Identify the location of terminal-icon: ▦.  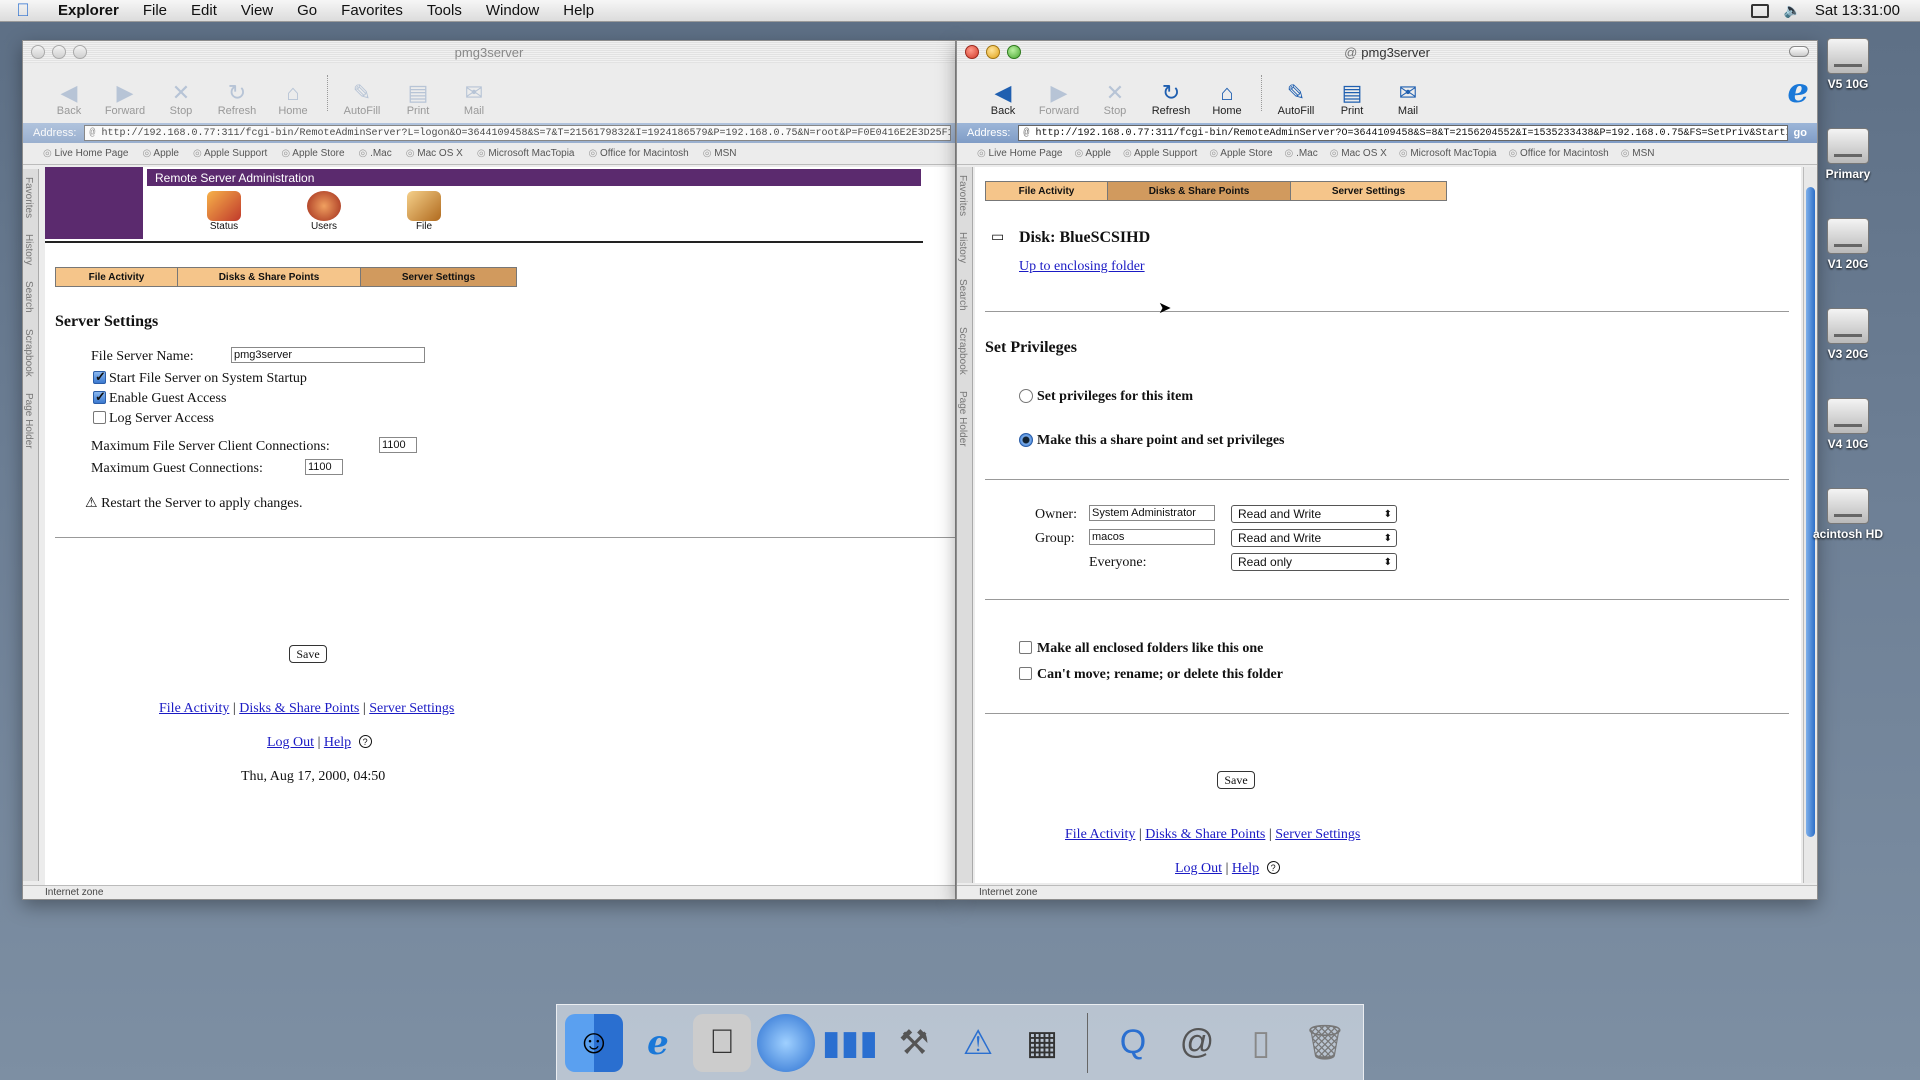
(1042, 1043).